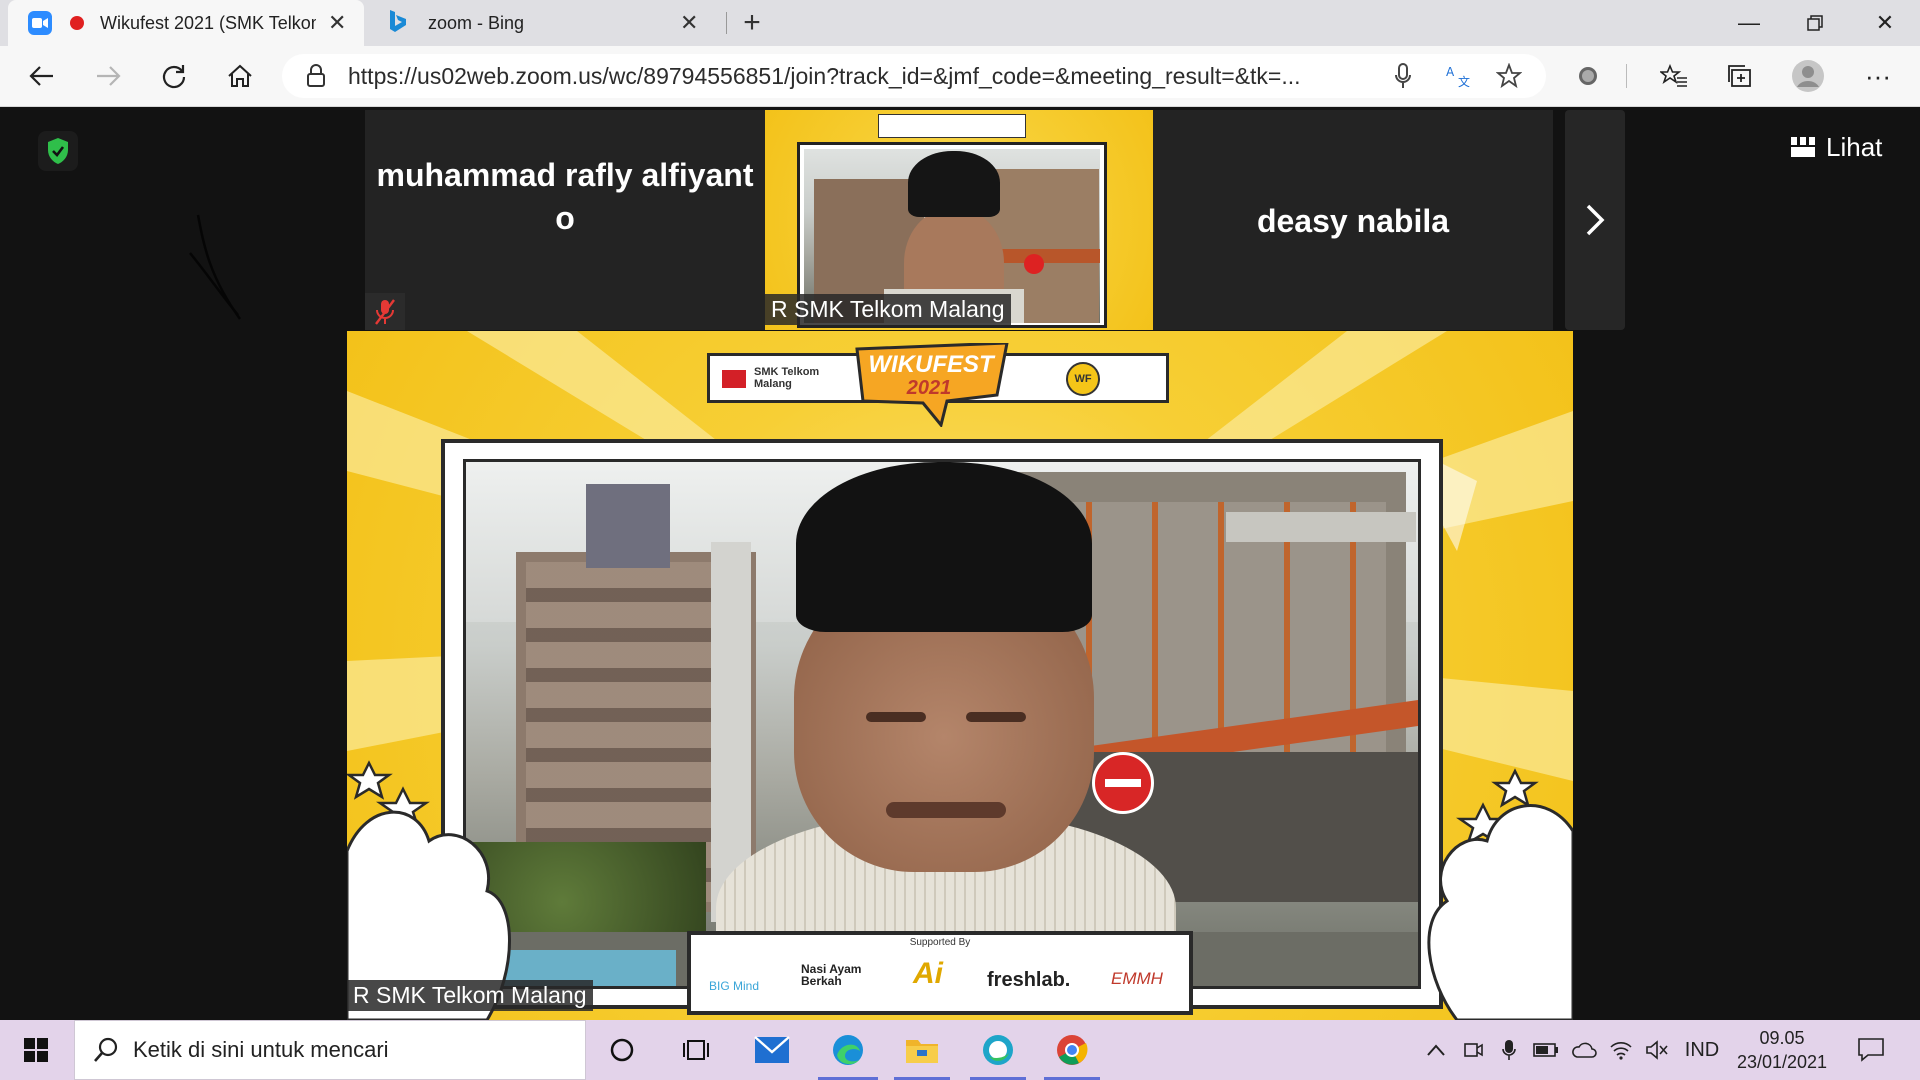 This screenshot has height=1080, width=1920. Describe the element at coordinates (40, 23) in the screenshot. I see `zoom-icon` at that location.